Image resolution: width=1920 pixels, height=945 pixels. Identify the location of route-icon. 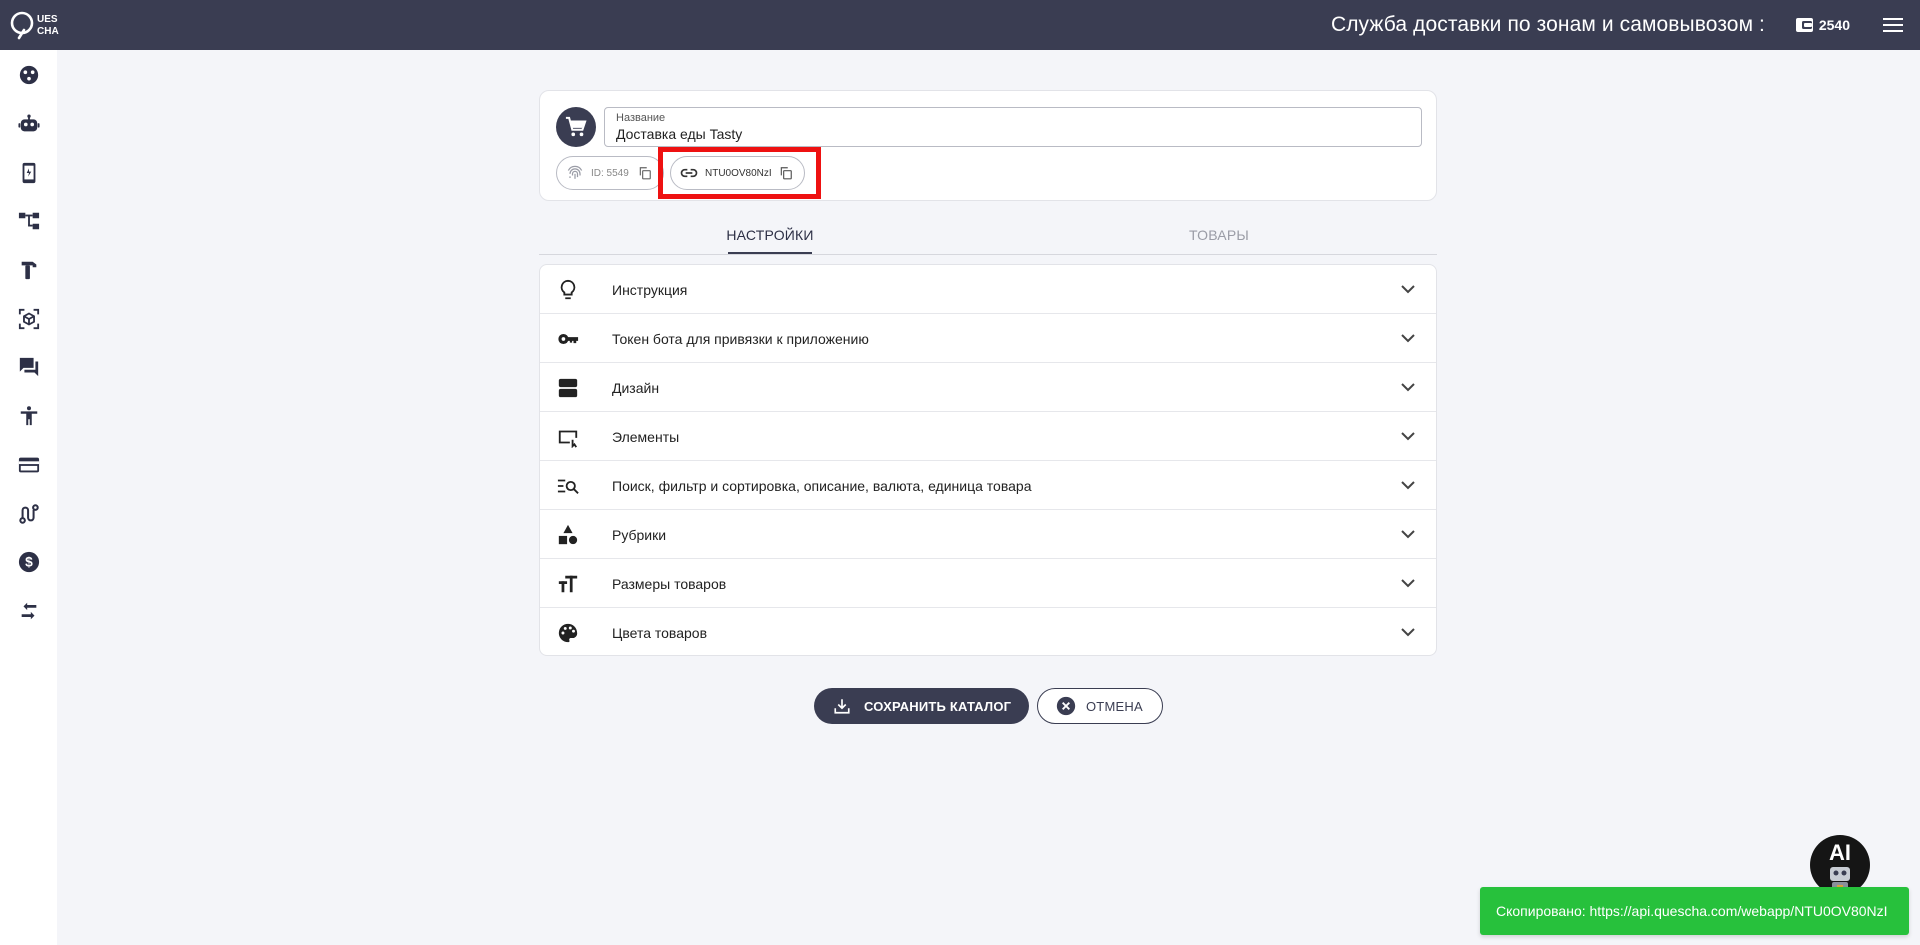
(29, 514).